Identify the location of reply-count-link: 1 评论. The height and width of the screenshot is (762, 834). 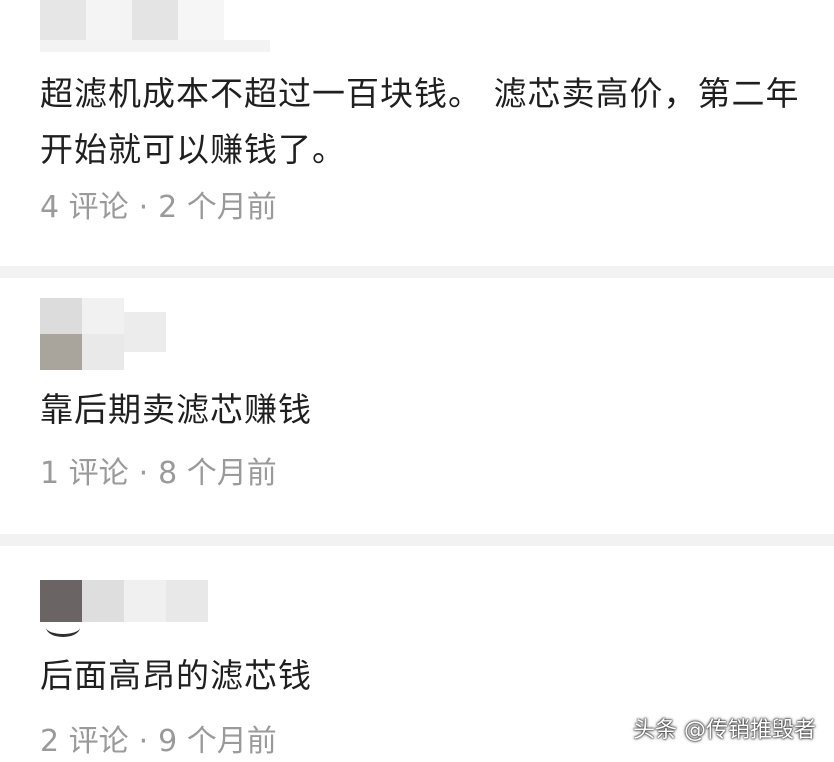
(84, 473).